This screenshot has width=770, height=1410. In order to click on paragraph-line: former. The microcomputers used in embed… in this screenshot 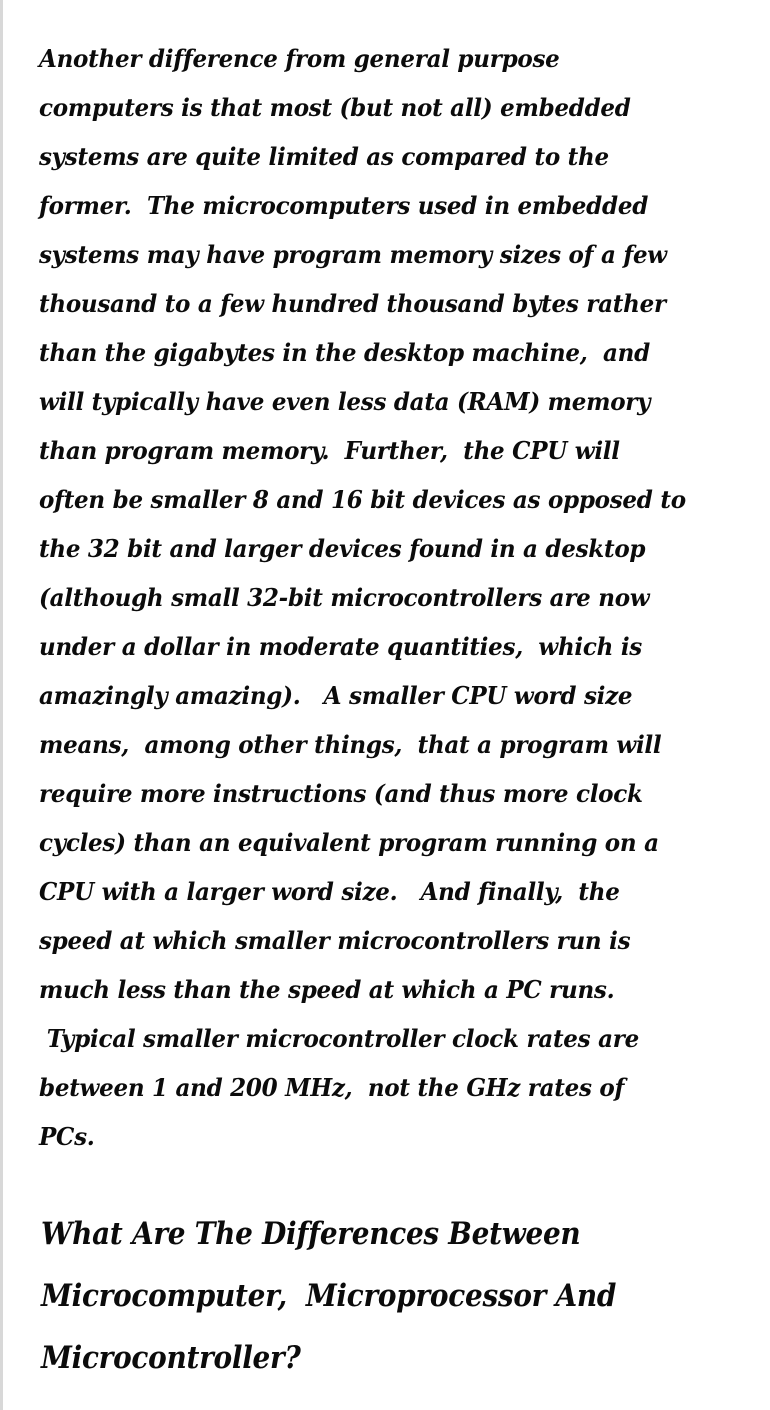, I will do `click(344, 205)`.